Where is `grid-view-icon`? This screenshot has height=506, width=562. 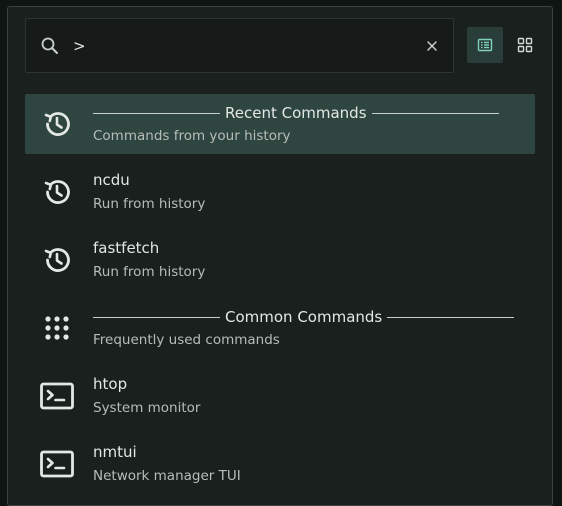
grid-view-icon is located at coordinates (525, 45).